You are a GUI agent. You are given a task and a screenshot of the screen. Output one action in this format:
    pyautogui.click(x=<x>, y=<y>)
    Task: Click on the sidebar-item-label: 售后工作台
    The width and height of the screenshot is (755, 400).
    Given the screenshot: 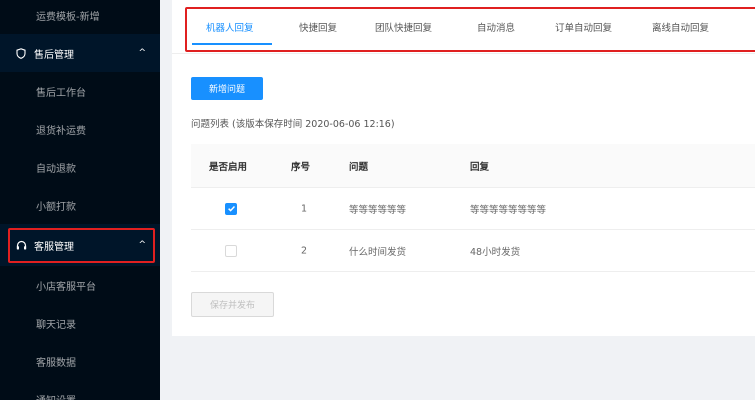 What is the action you would take?
    pyautogui.click(x=61, y=93)
    